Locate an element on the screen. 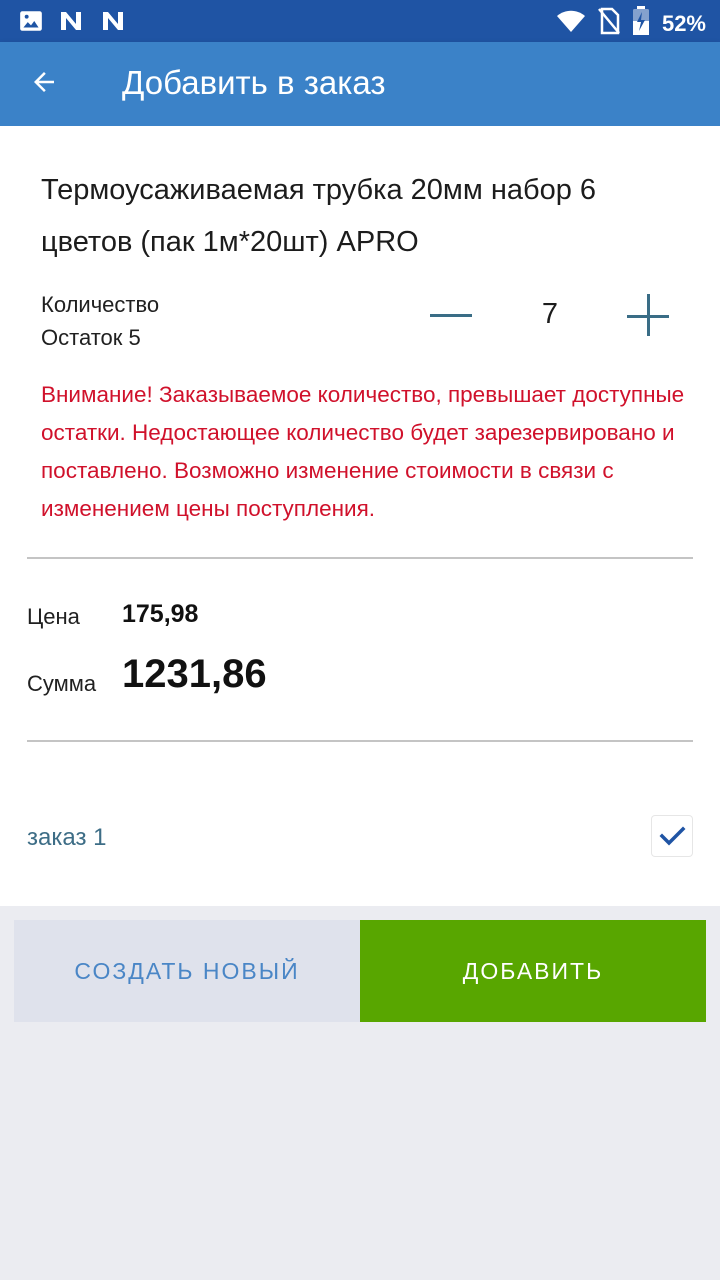  order-checkbox is located at coordinates (672, 836).